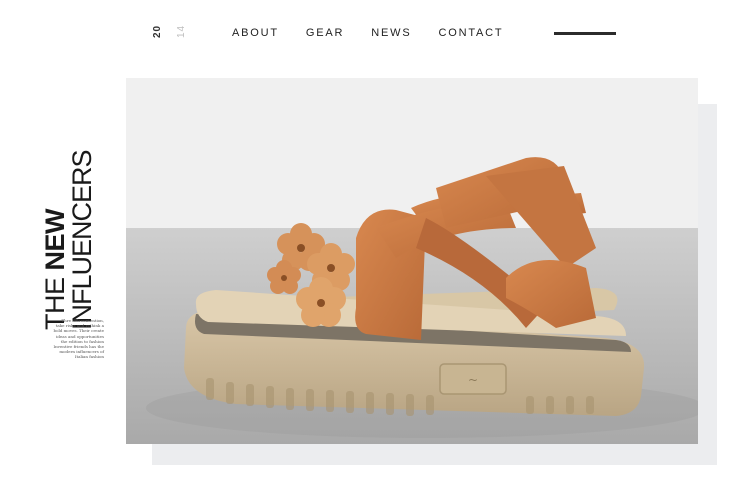  I want to click on headline-influencers: INFLUENCERS, so click(82, 240).